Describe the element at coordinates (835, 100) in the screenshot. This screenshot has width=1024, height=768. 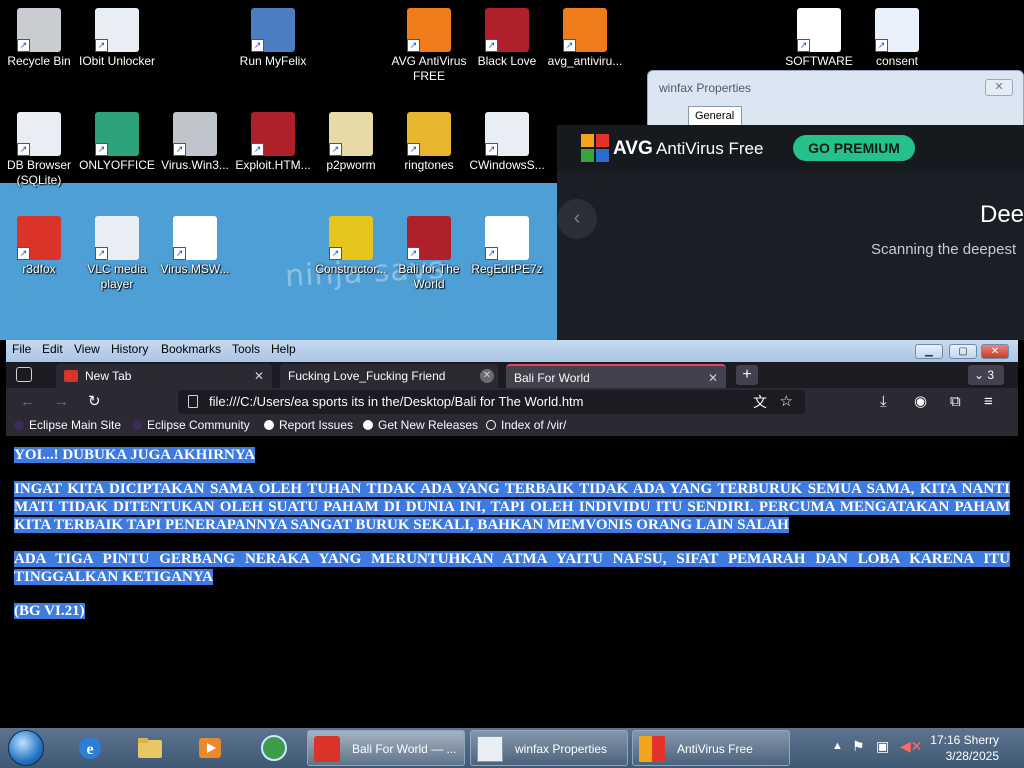
I see `winfax-properties-window: winfax Properties ✕ General` at that location.